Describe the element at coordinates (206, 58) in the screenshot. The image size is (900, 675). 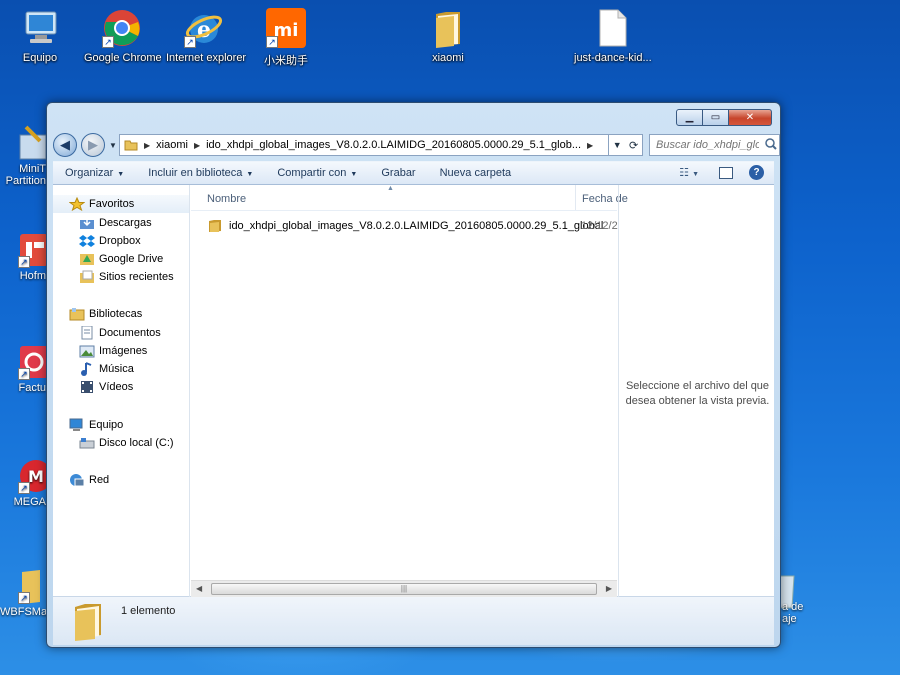
I see `desktop-icon-label: Internet explorer` at that location.